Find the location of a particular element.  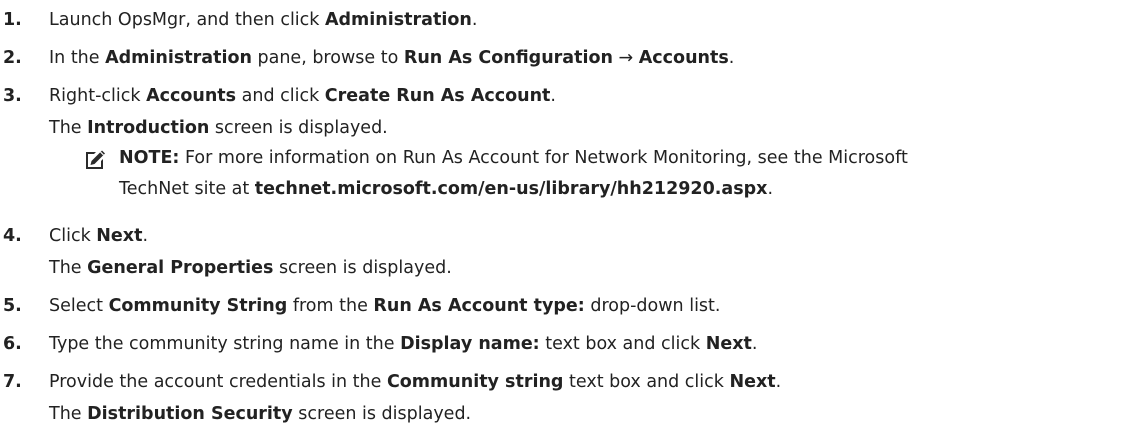

note-label: NOTE: is located at coordinates (149, 158).